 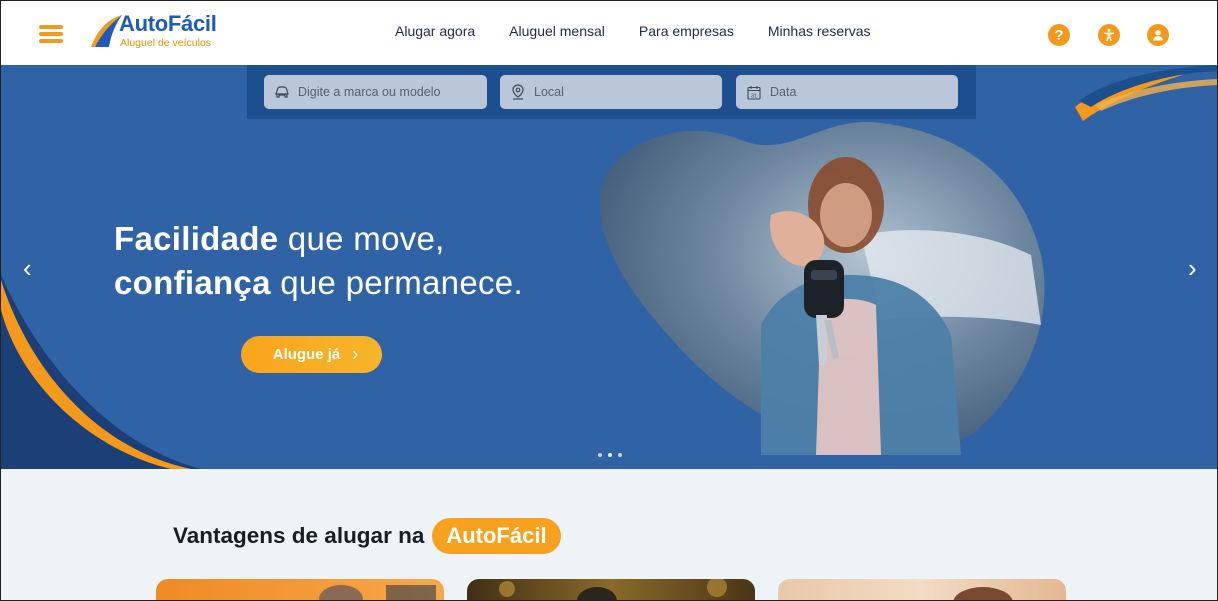 I want to click on nav-aluguel-mensal: Aluguel mensal, so click(x=557, y=31).